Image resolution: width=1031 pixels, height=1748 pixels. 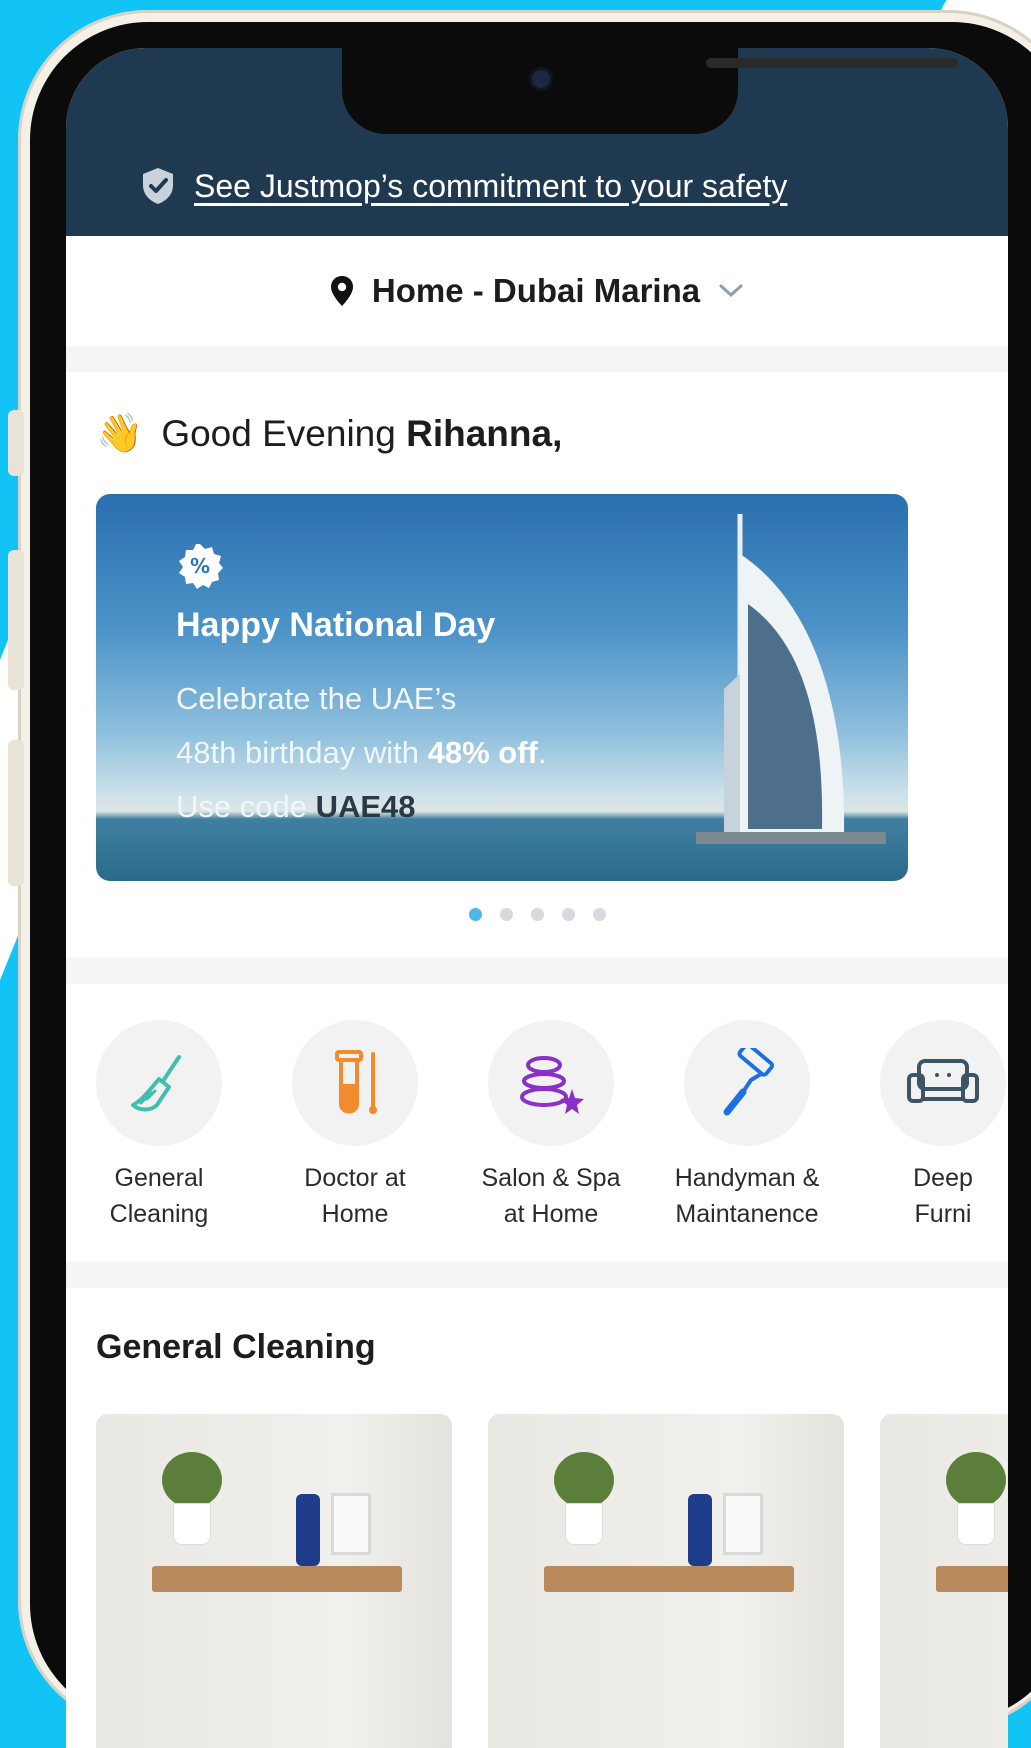 I want to click on promo-discount: 48% off, so click(x=482, y=752).